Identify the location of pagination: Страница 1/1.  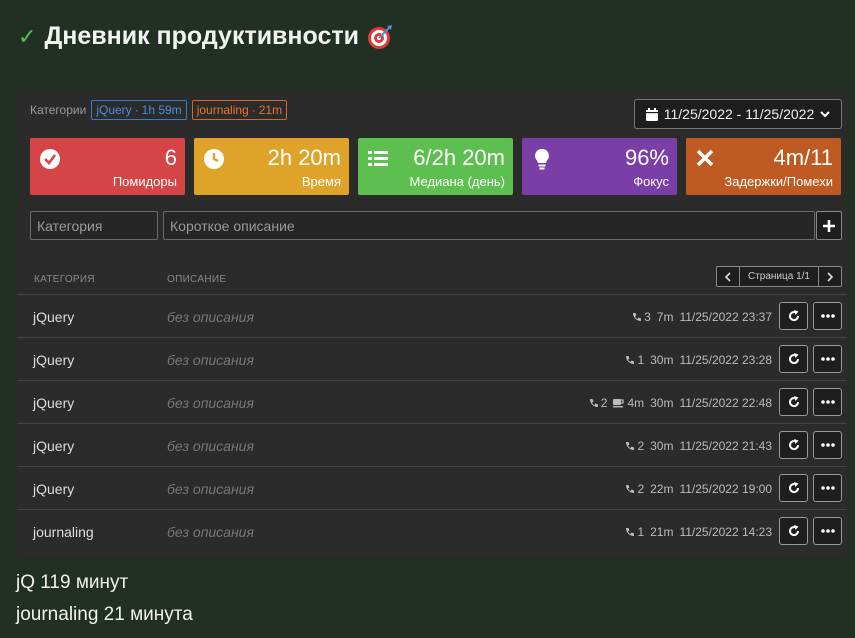
(778, 276).